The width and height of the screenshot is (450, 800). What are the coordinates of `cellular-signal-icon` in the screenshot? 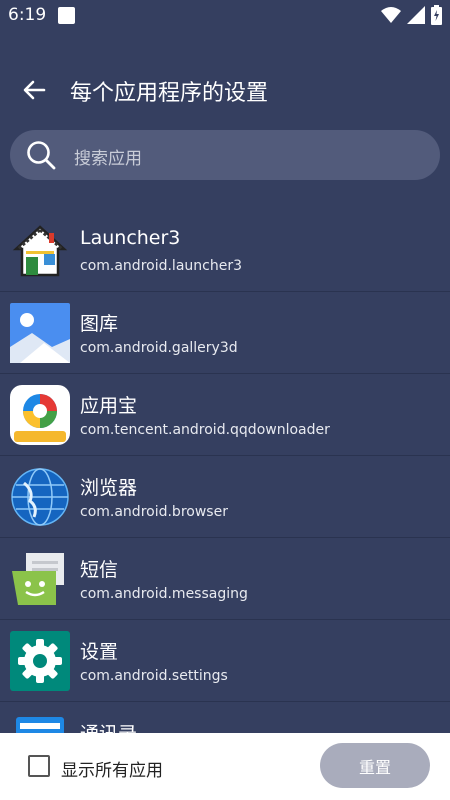 It's located at (416, 15).